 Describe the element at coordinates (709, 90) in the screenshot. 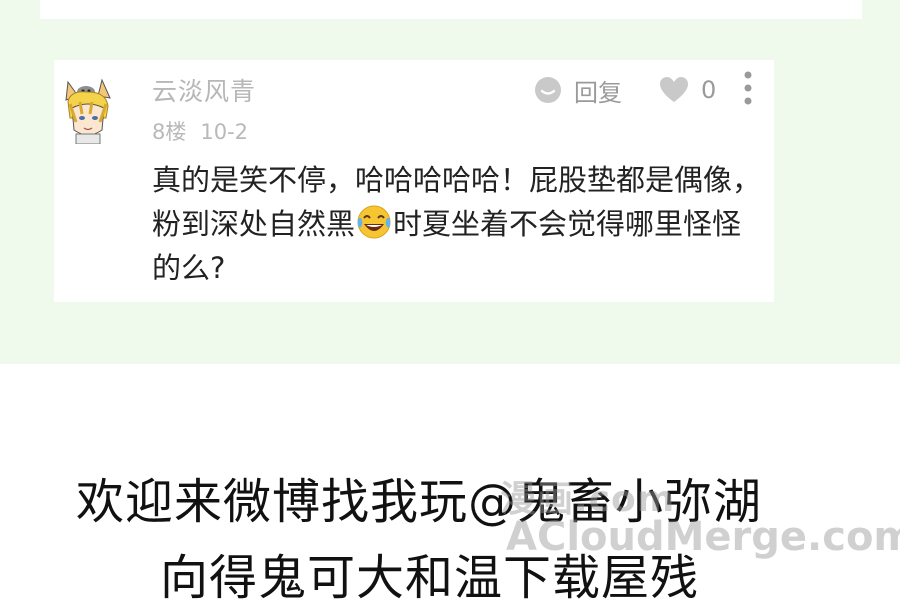

I see `like-count: 0` at that location.